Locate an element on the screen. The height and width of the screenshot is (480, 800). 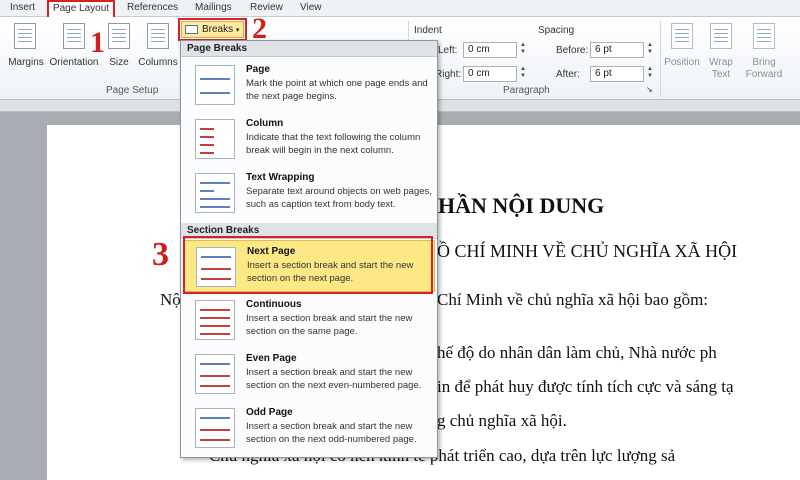
indent-right-field: 0 cm is located at coordinates (490, 74).